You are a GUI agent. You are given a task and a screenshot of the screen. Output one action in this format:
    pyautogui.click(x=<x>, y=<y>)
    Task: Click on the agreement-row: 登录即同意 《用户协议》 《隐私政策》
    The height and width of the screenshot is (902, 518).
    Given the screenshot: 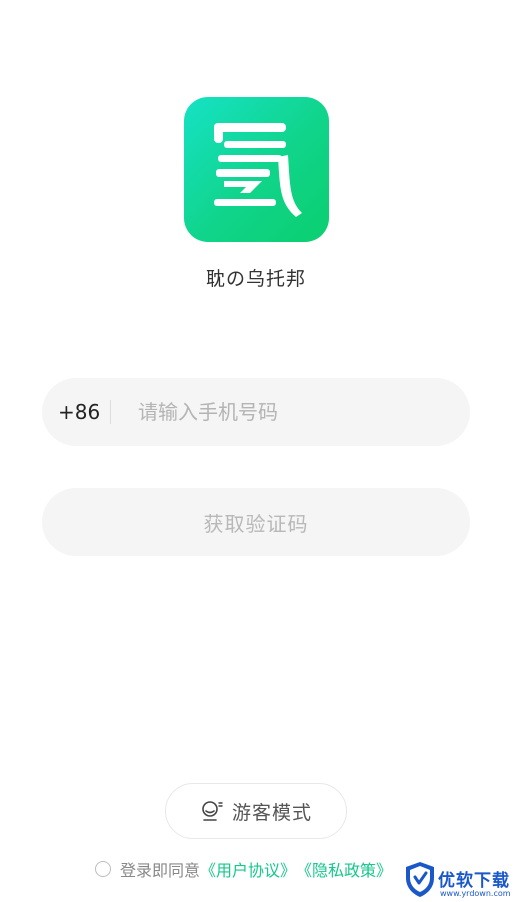 What is the action you would take?
    pyautogui.click(x=243, y=869)
    